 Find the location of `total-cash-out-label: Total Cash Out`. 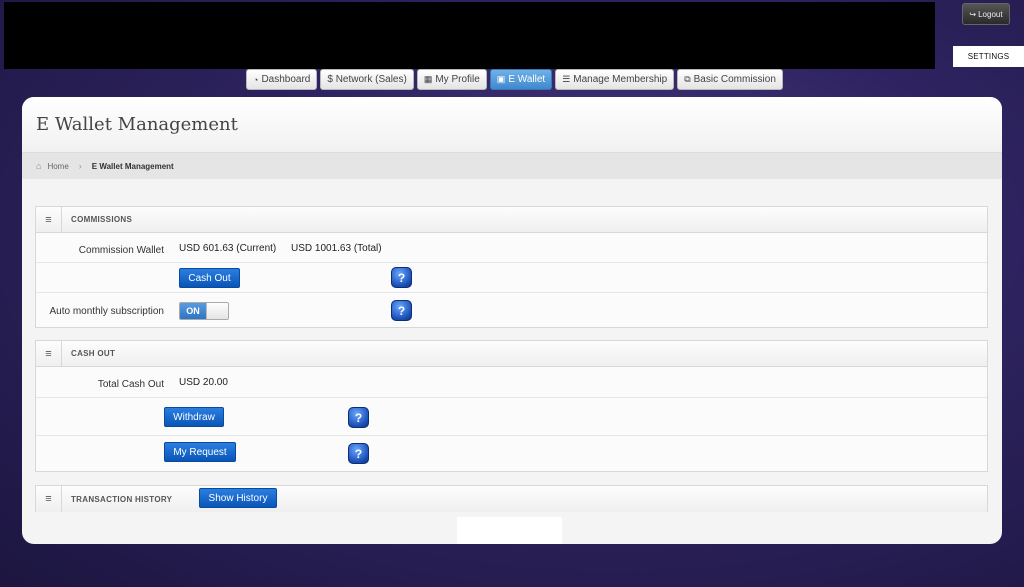

total-cash-out-label: Total Cash Out is located at coordinates (130, 384).